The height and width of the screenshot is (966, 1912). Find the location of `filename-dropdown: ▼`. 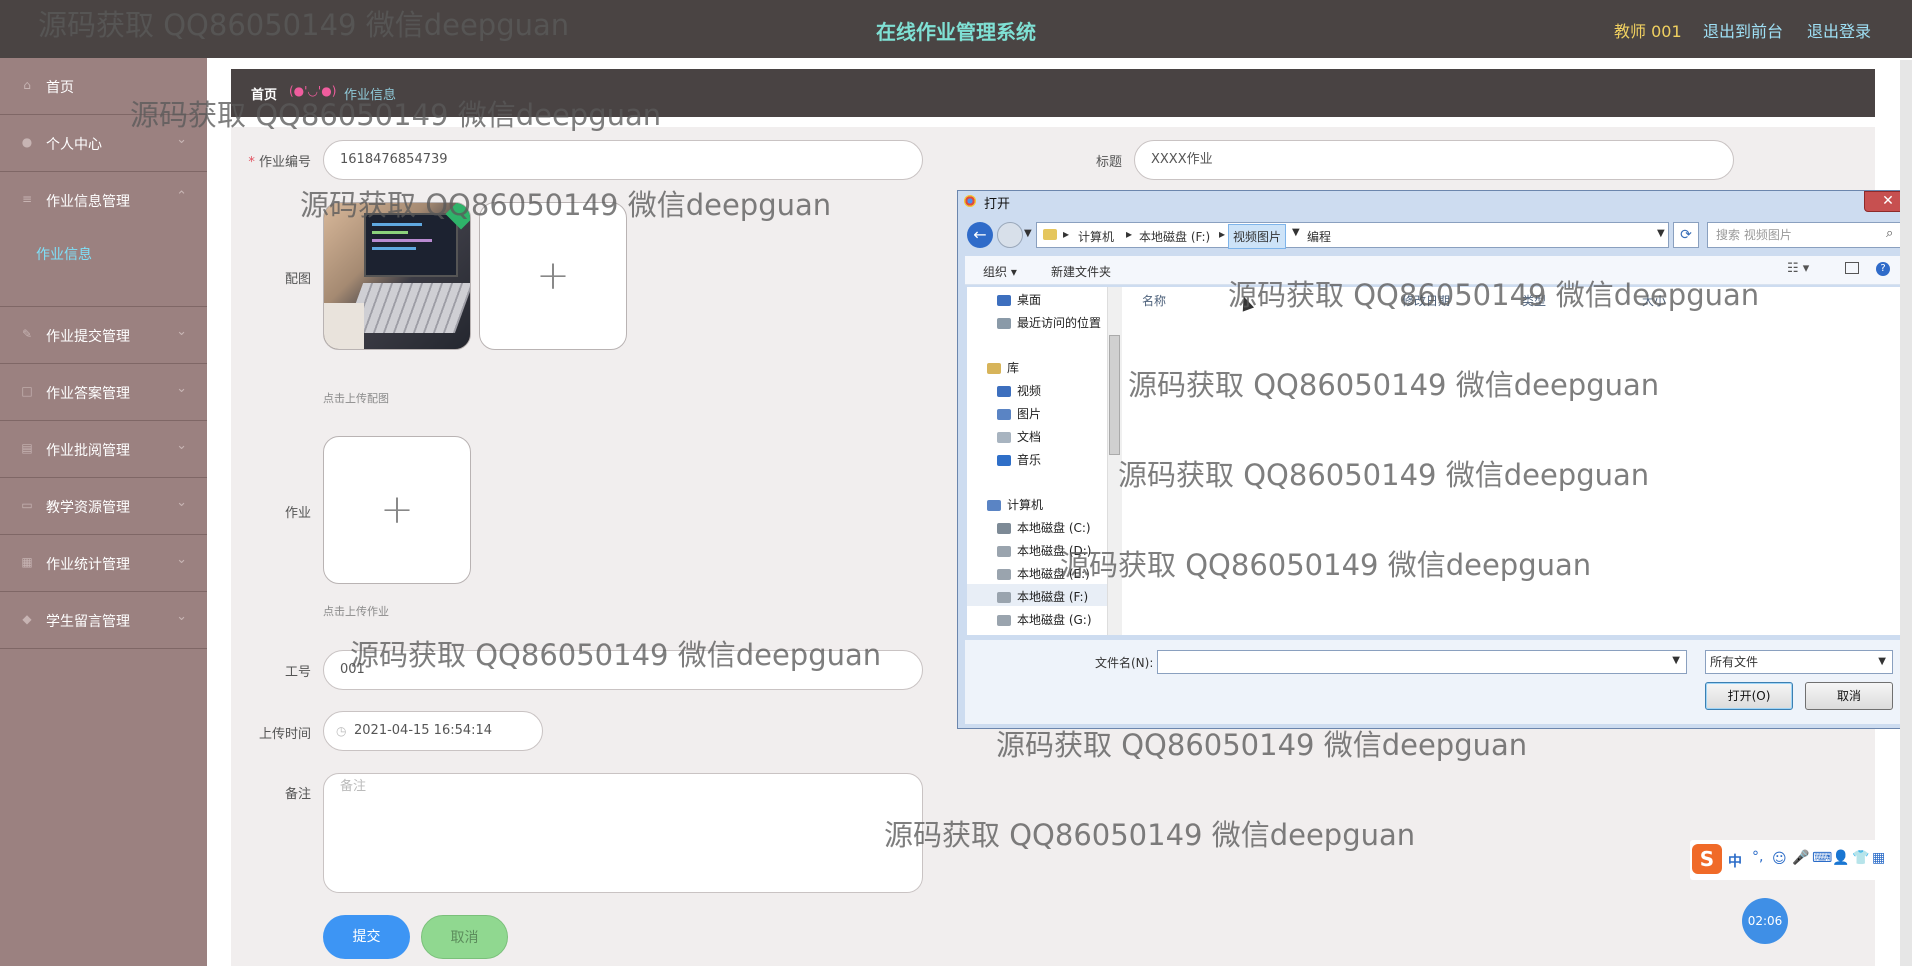

filename-dropdown: ▼ is located at coordinates (1676, 660).